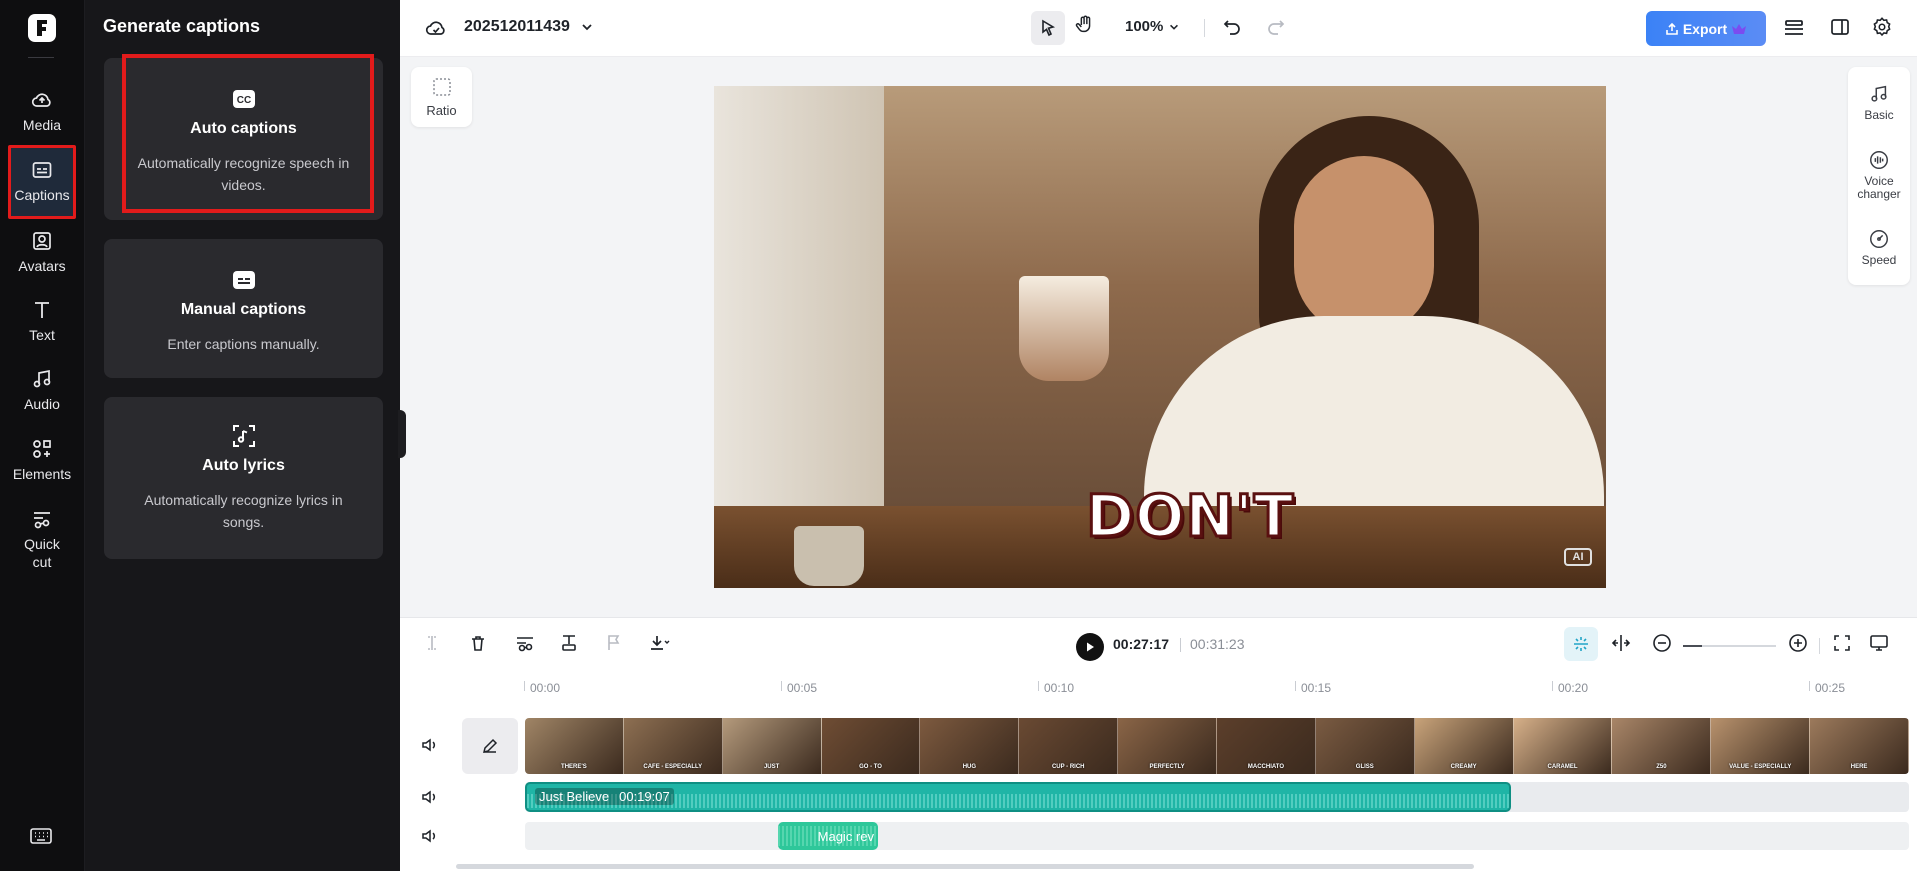  I want to click on zoom-in-button, so click(1798, 643).